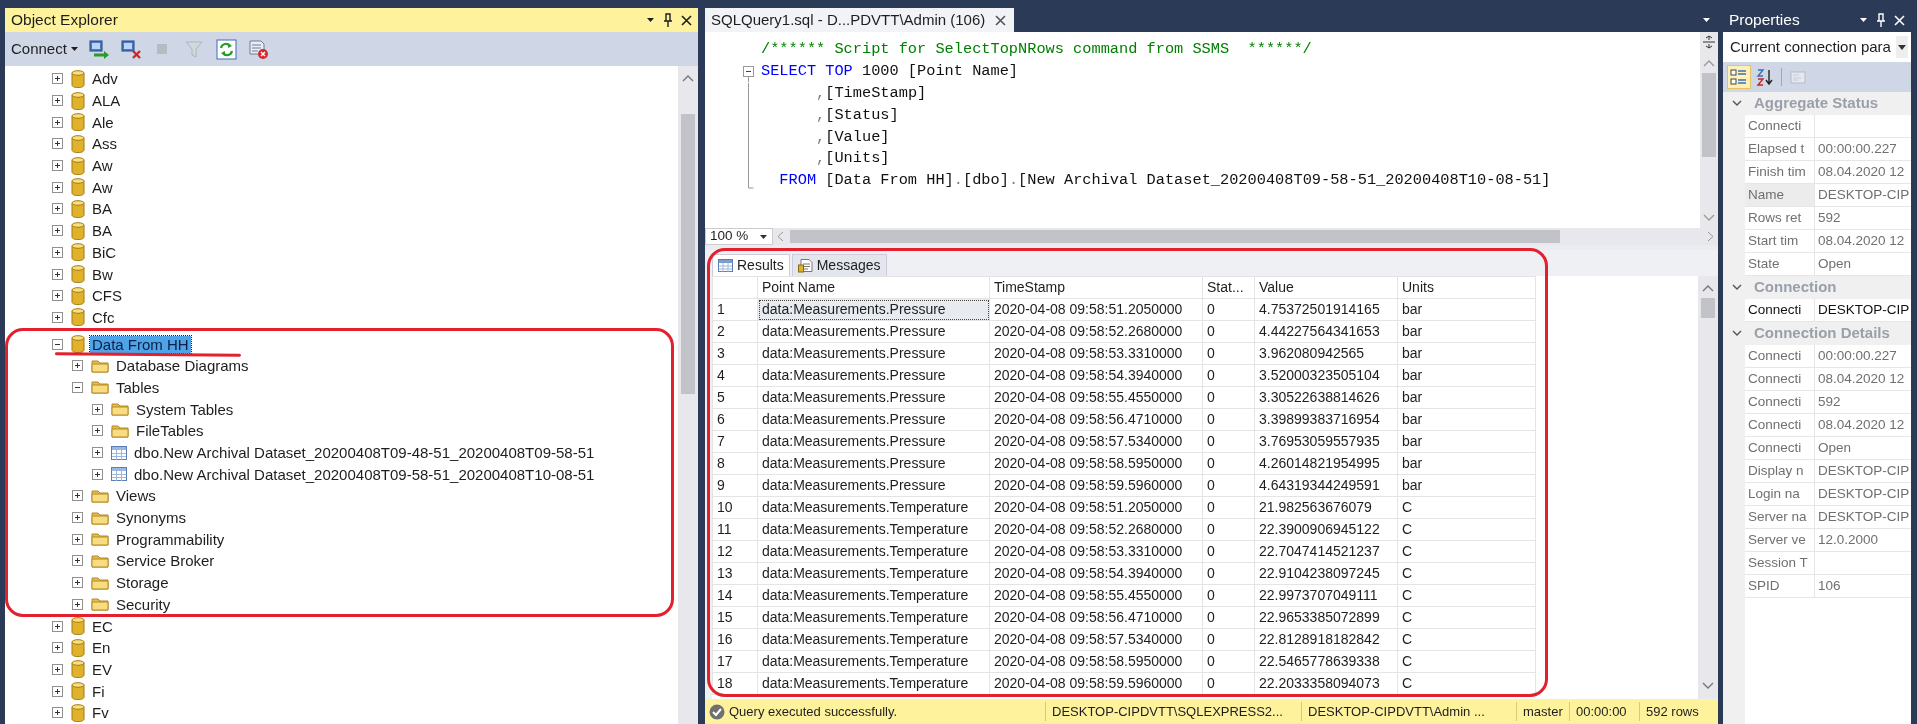 The width and height of the screenshot is (1917, 724). Describe the element at coordinates (101, 648) in the screenshot. I see `tree-item: En` at that location.